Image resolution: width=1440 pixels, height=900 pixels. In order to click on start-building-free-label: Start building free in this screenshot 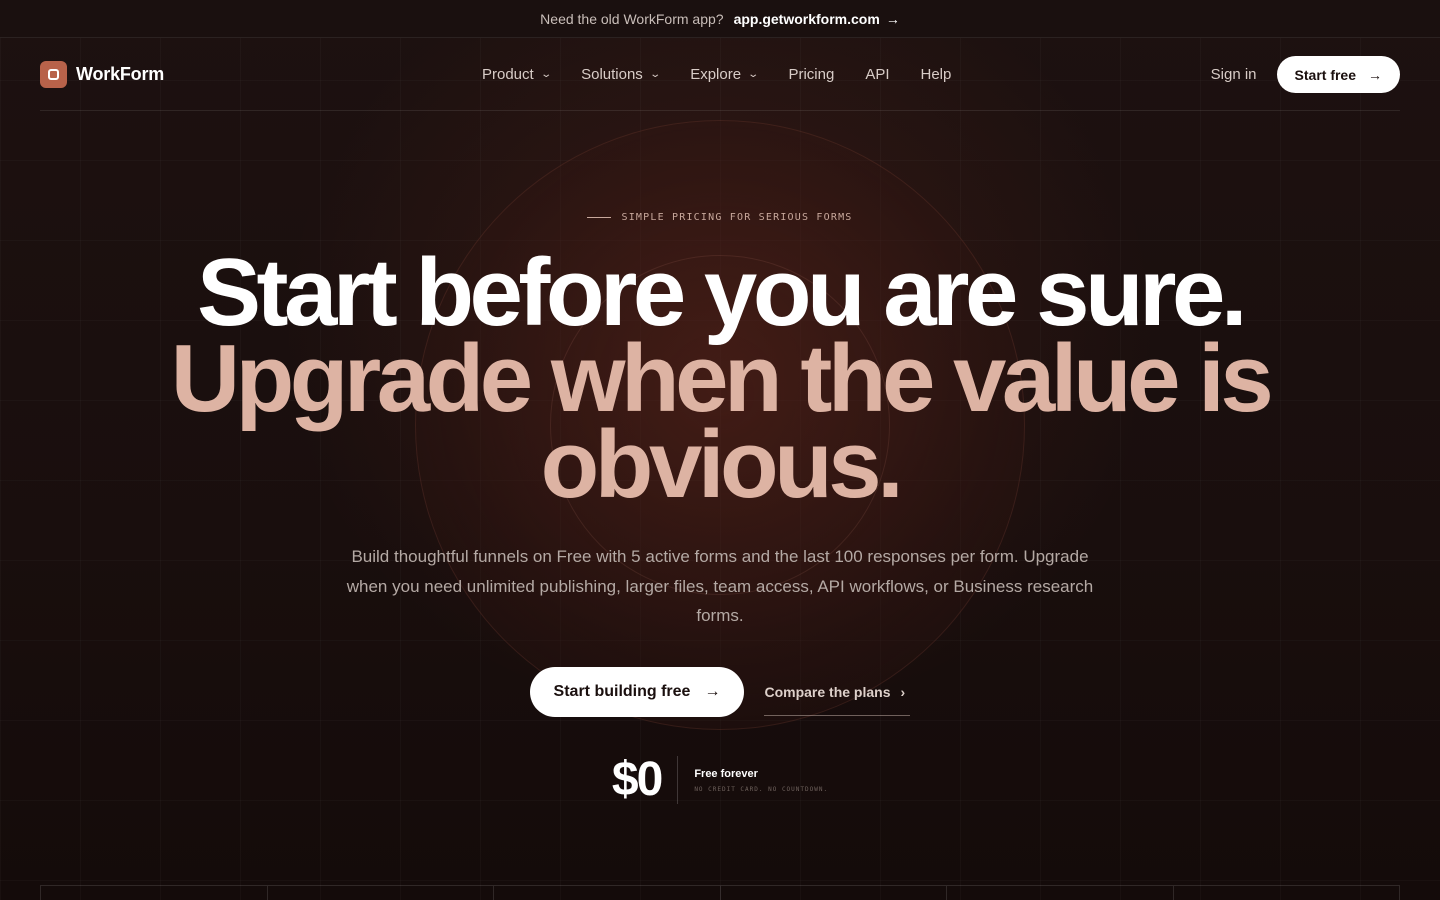, I will do `click(622, 691)`.